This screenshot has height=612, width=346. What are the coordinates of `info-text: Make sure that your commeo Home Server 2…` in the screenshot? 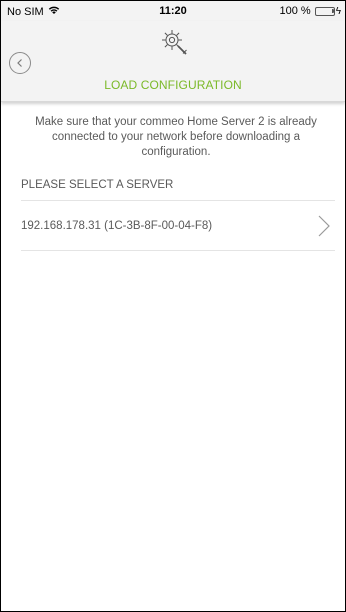 It's located at (176, 137).